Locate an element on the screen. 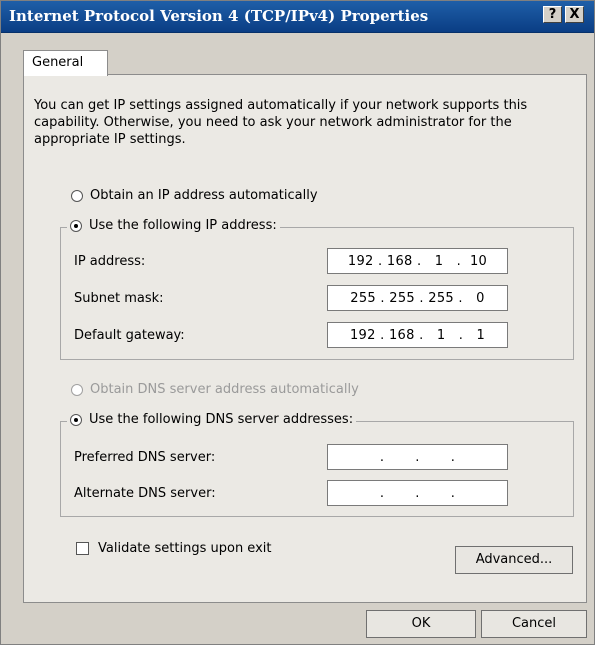  use-ip-label: Use the following IP address: is located at coordinates (183, 225).